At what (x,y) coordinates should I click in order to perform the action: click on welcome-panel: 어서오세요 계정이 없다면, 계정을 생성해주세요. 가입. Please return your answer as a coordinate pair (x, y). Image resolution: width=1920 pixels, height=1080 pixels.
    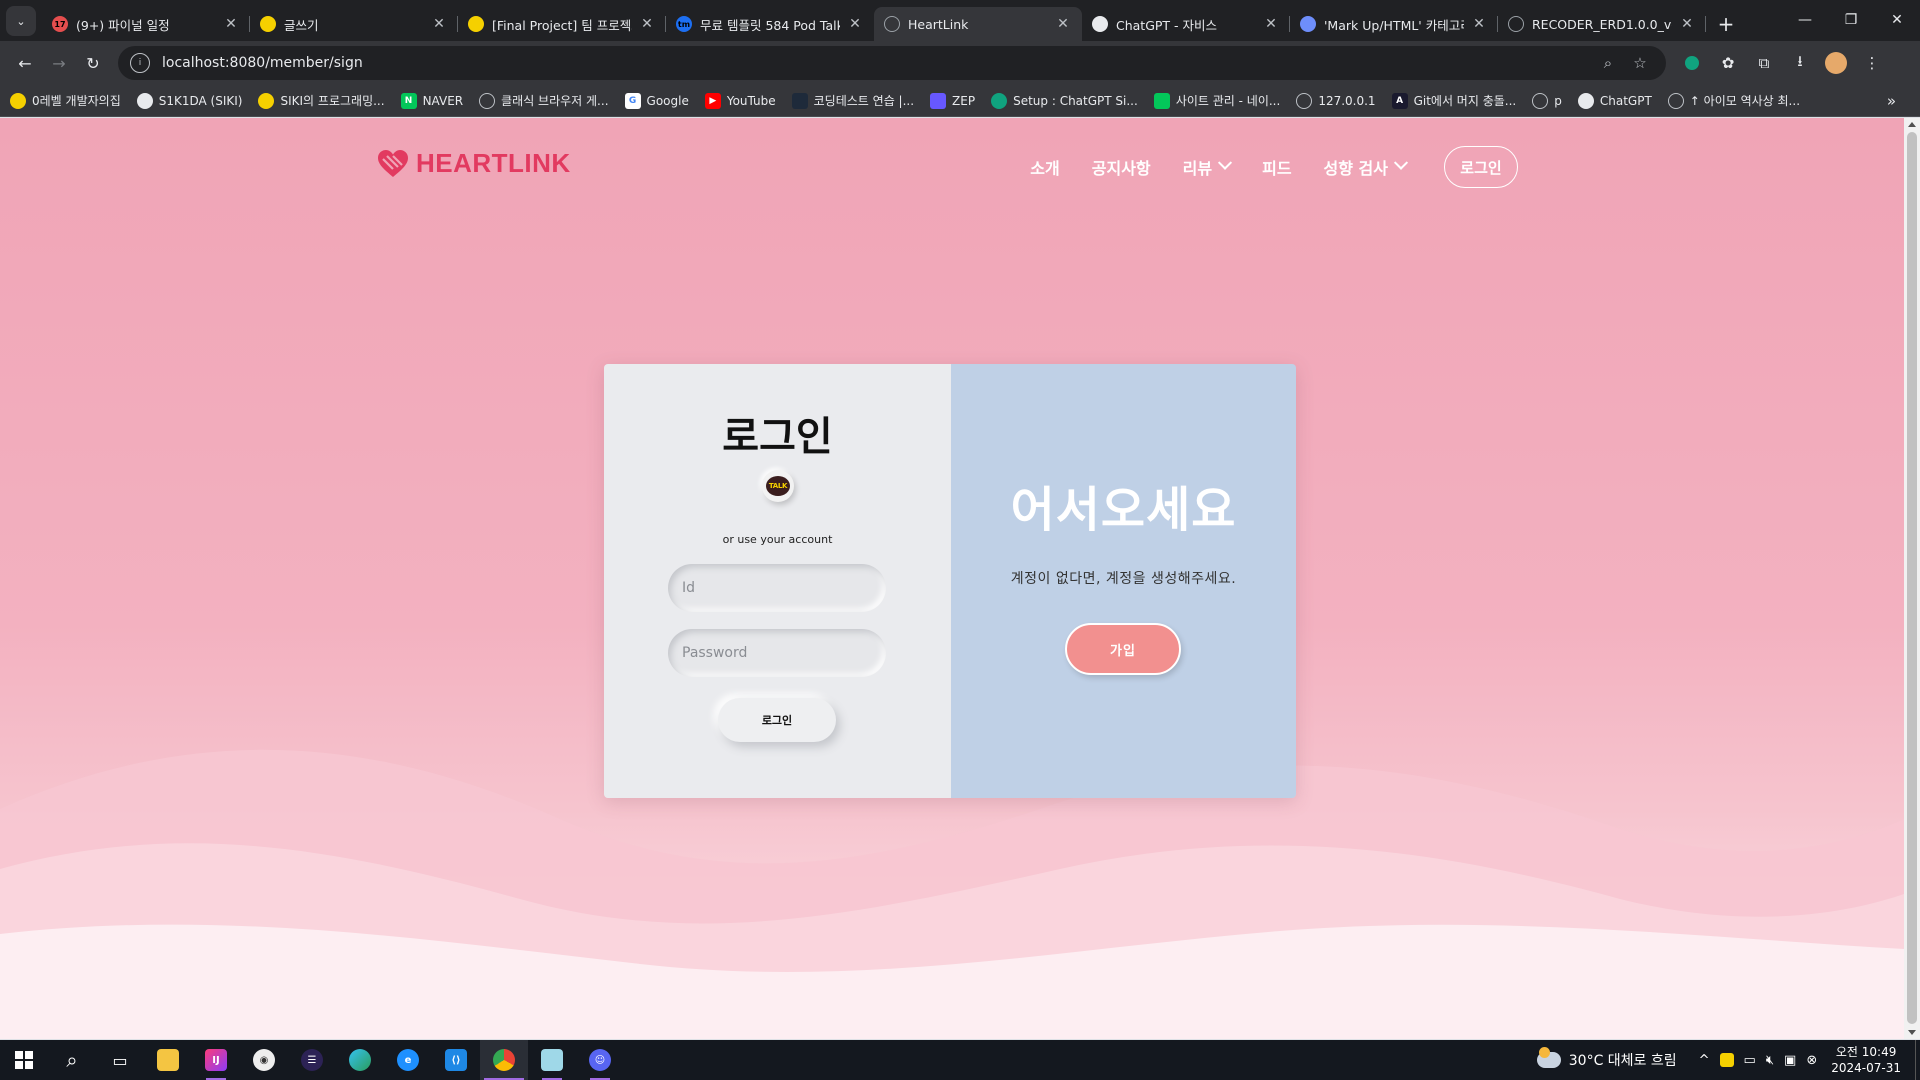
    Looking at the image, I should click on (1123, 581).